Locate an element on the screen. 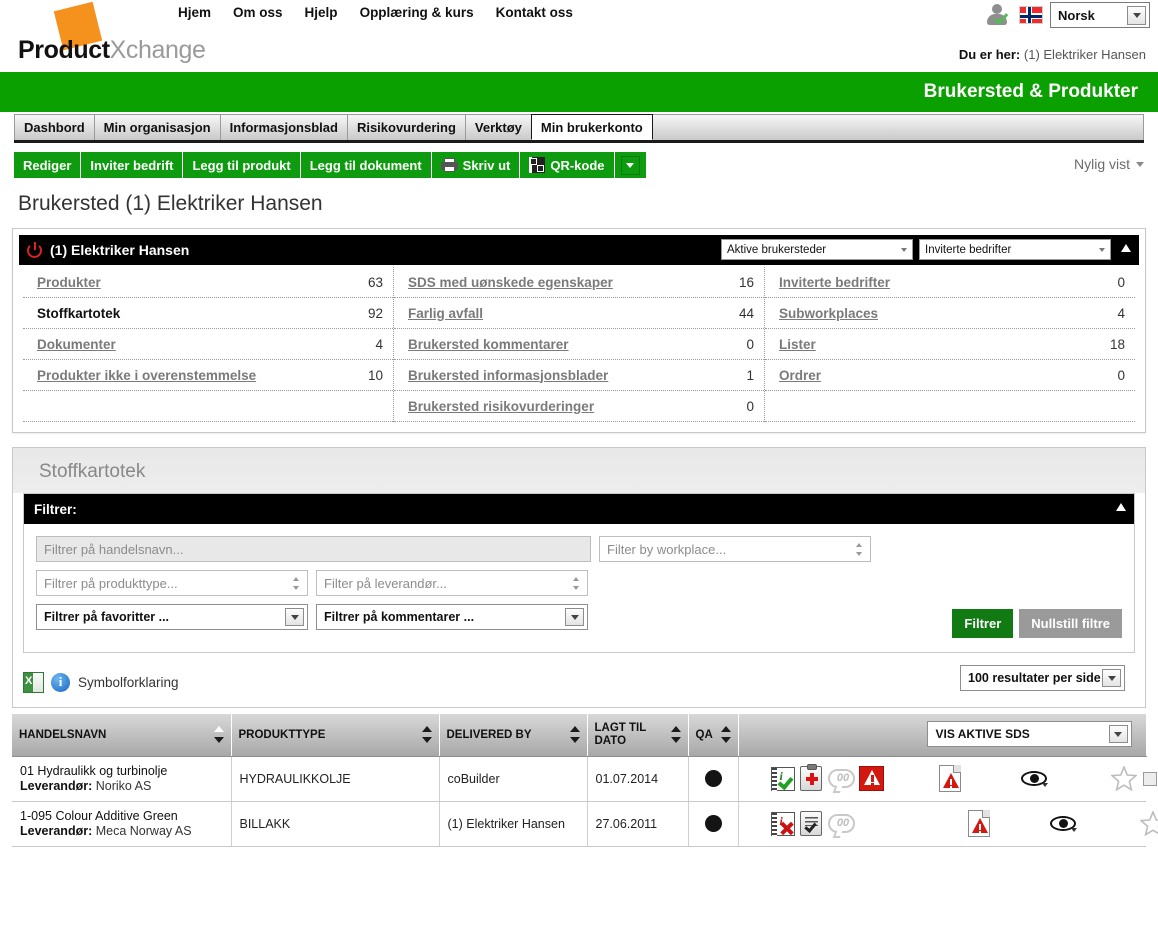 This screenshot has height=927, width=1158. updown-arrows-icon is located at coordinates (295, 583).